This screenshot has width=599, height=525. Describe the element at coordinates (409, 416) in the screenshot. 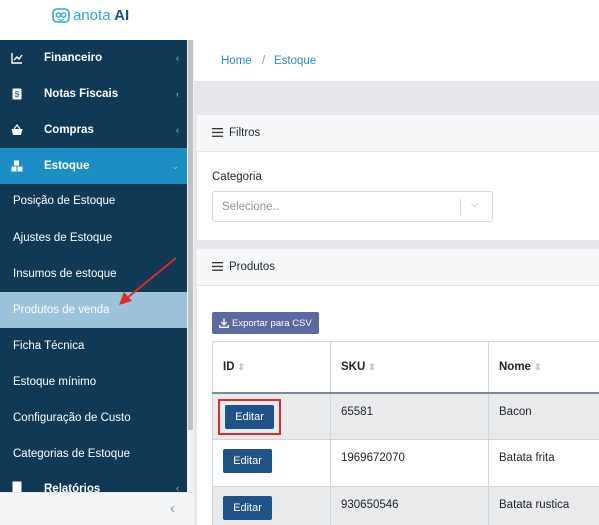

I see `sku-cell: 65581` at that location.